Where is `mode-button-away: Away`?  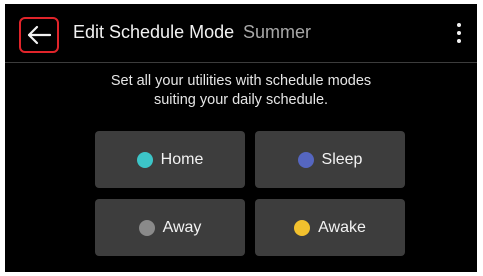
mode-button-away: Away is located at coordinates (170, 227).